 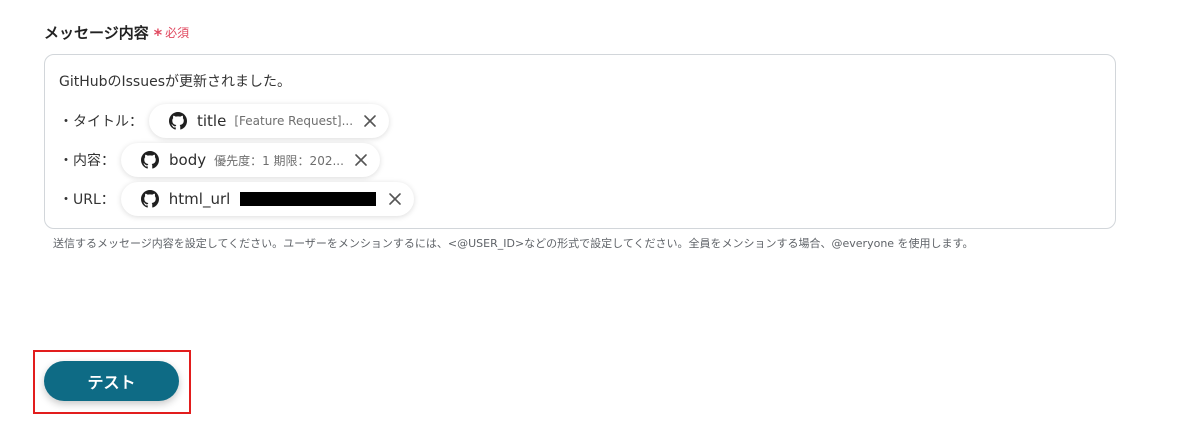 I want to click on field-label-text: メッセージ内容, so click(x=96, y=33).